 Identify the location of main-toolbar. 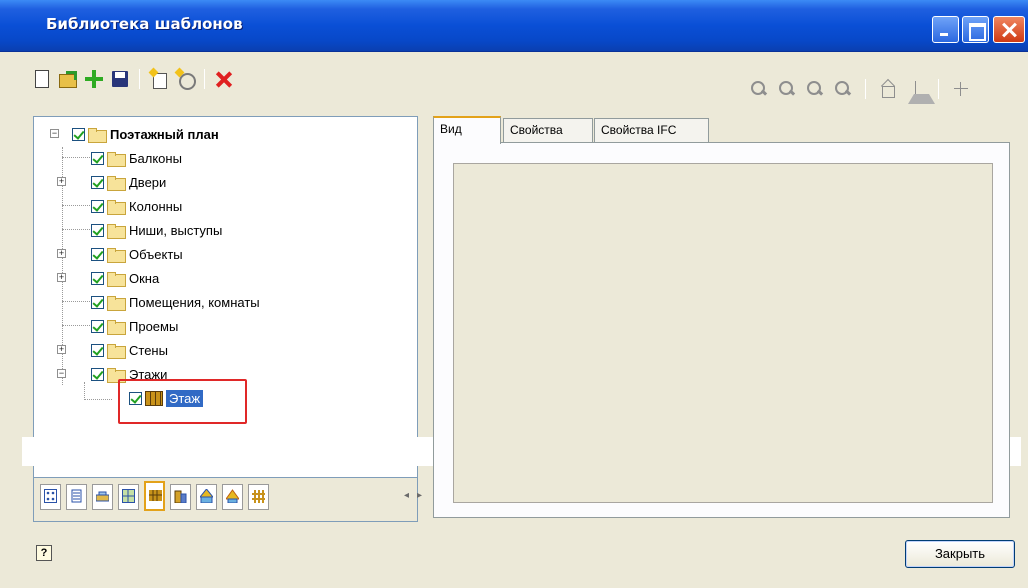
(133, 79).